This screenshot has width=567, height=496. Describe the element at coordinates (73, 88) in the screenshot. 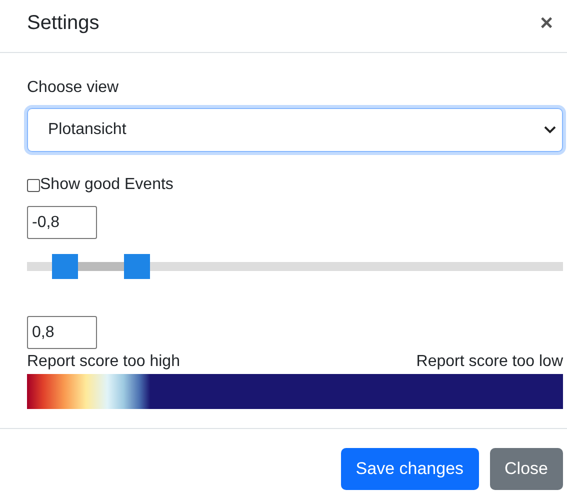

I see `field-label: Choose view` at that location.